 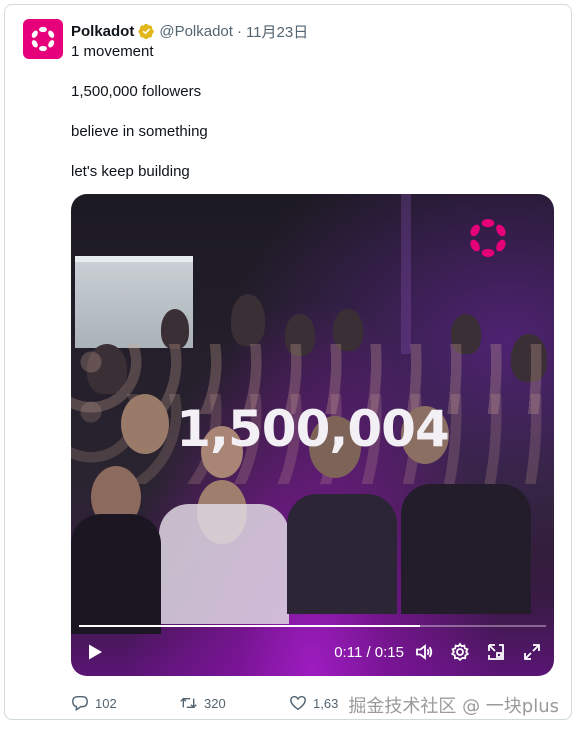 What do you see at coordinates (146, 31) in the screenshot?
I see `verified-badge-icon` at bounding box center [146, 31].